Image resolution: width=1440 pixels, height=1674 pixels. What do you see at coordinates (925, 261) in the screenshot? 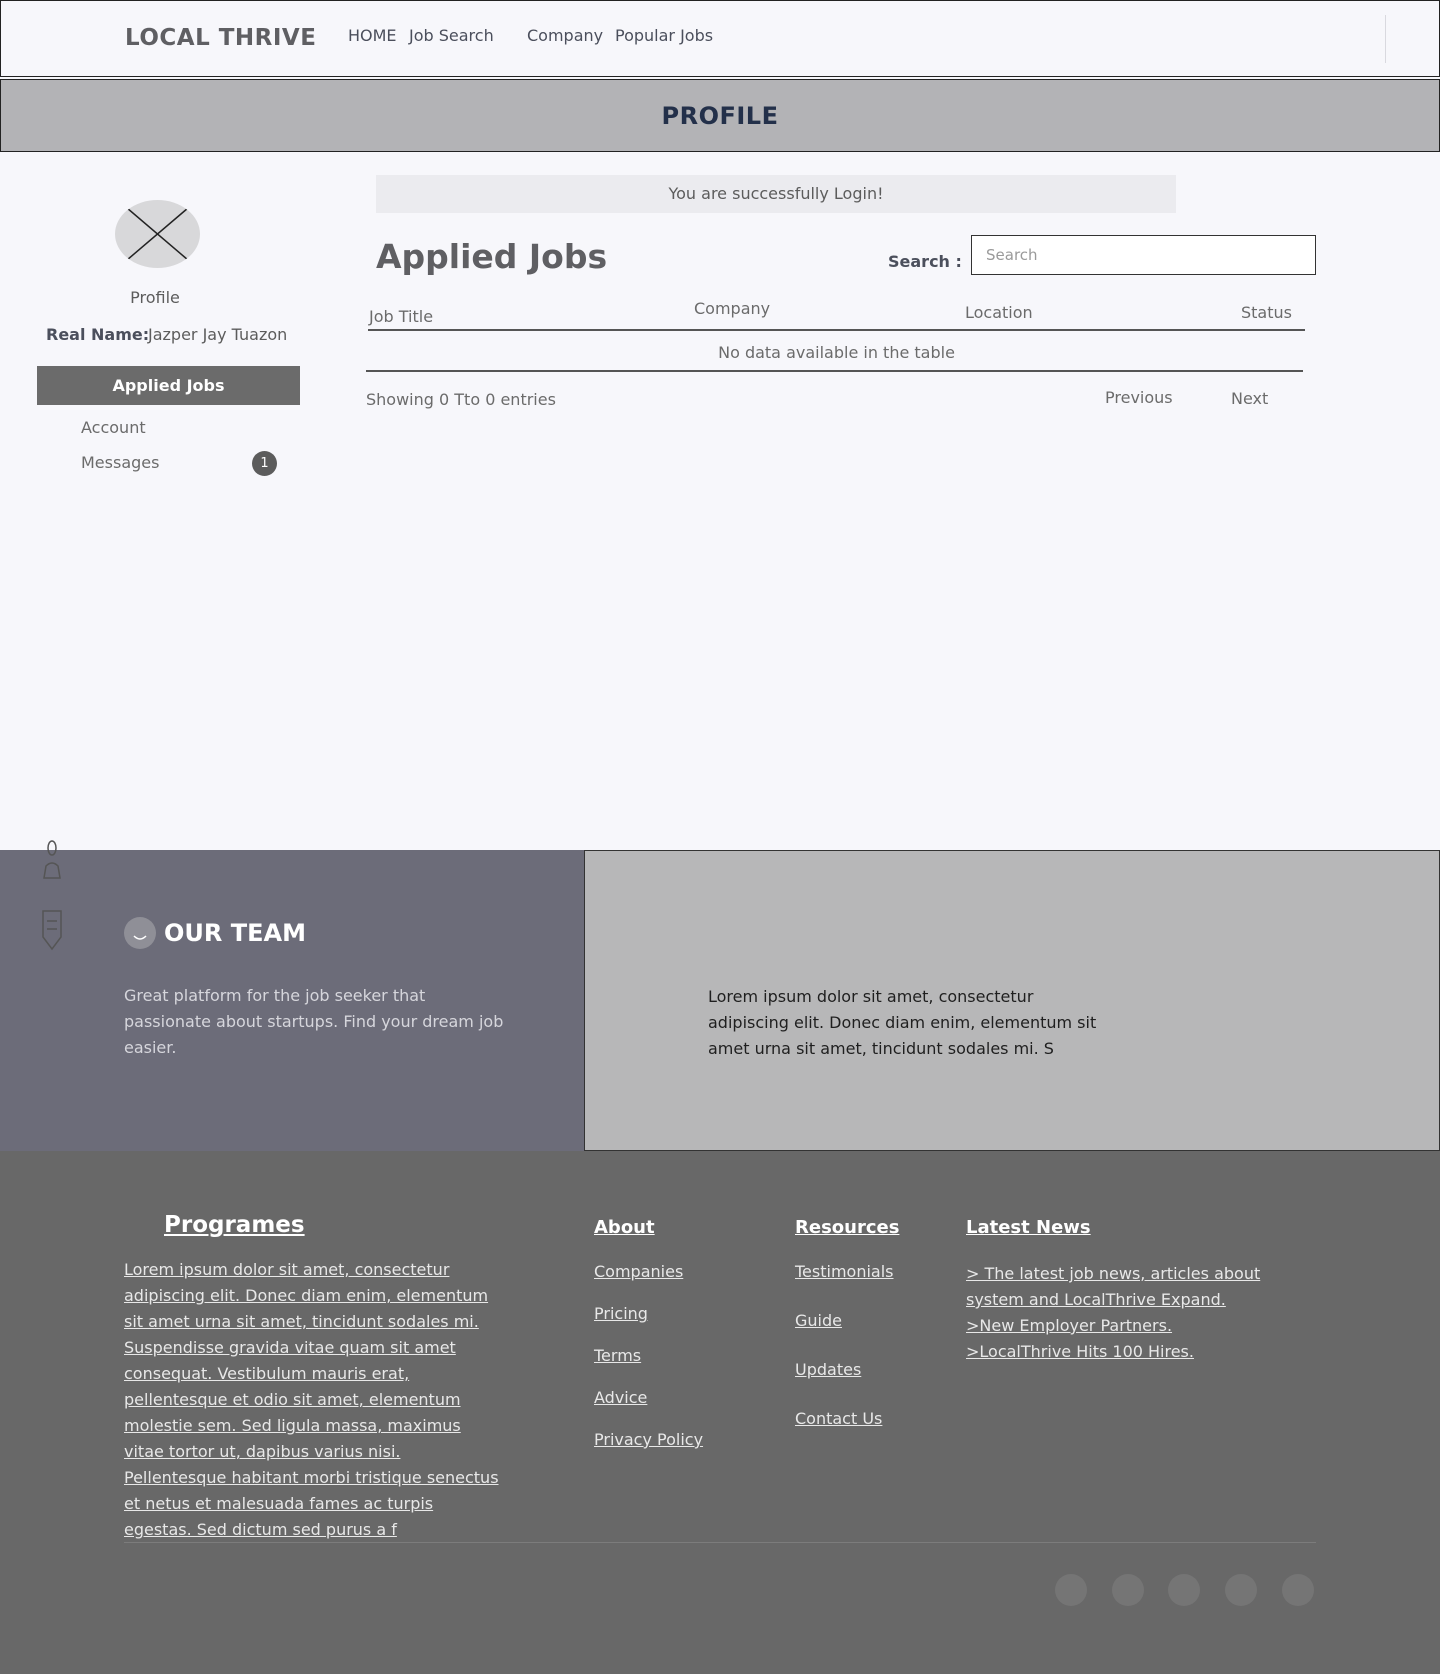
I see `search-label: Search :` at bounding box center [925, 261].